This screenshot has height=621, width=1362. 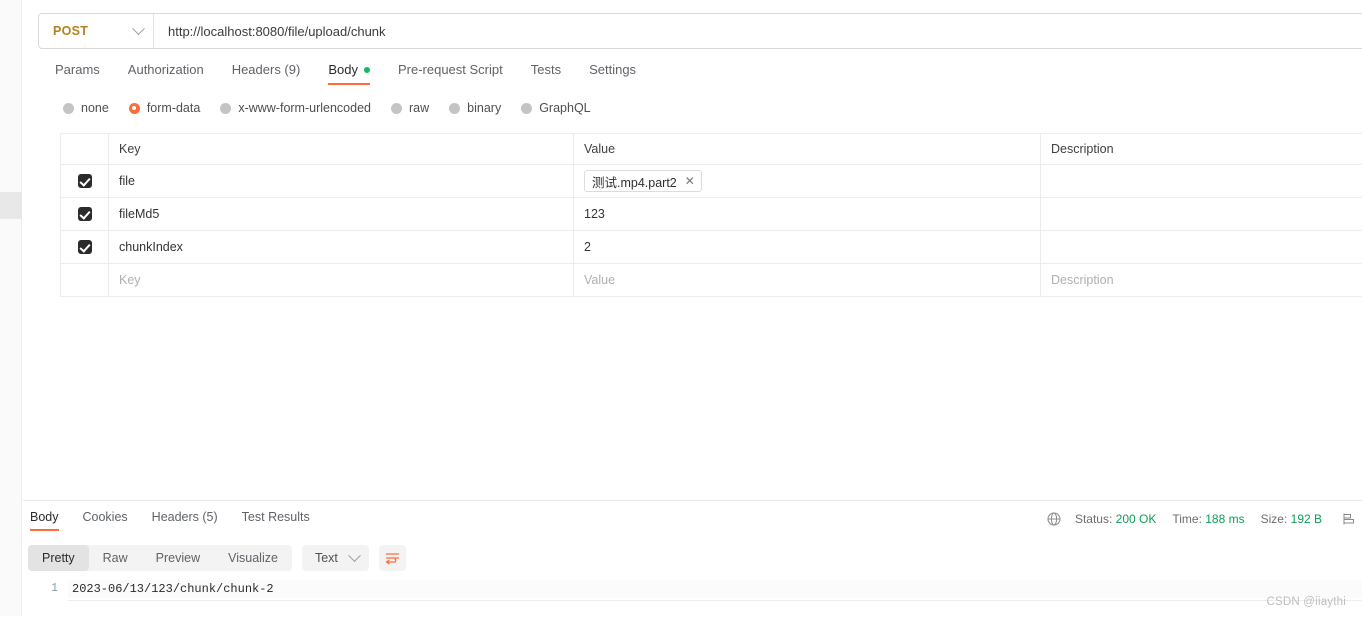 I want to click on row-key-cell: chunkIndex, so click(x=341, y=247).